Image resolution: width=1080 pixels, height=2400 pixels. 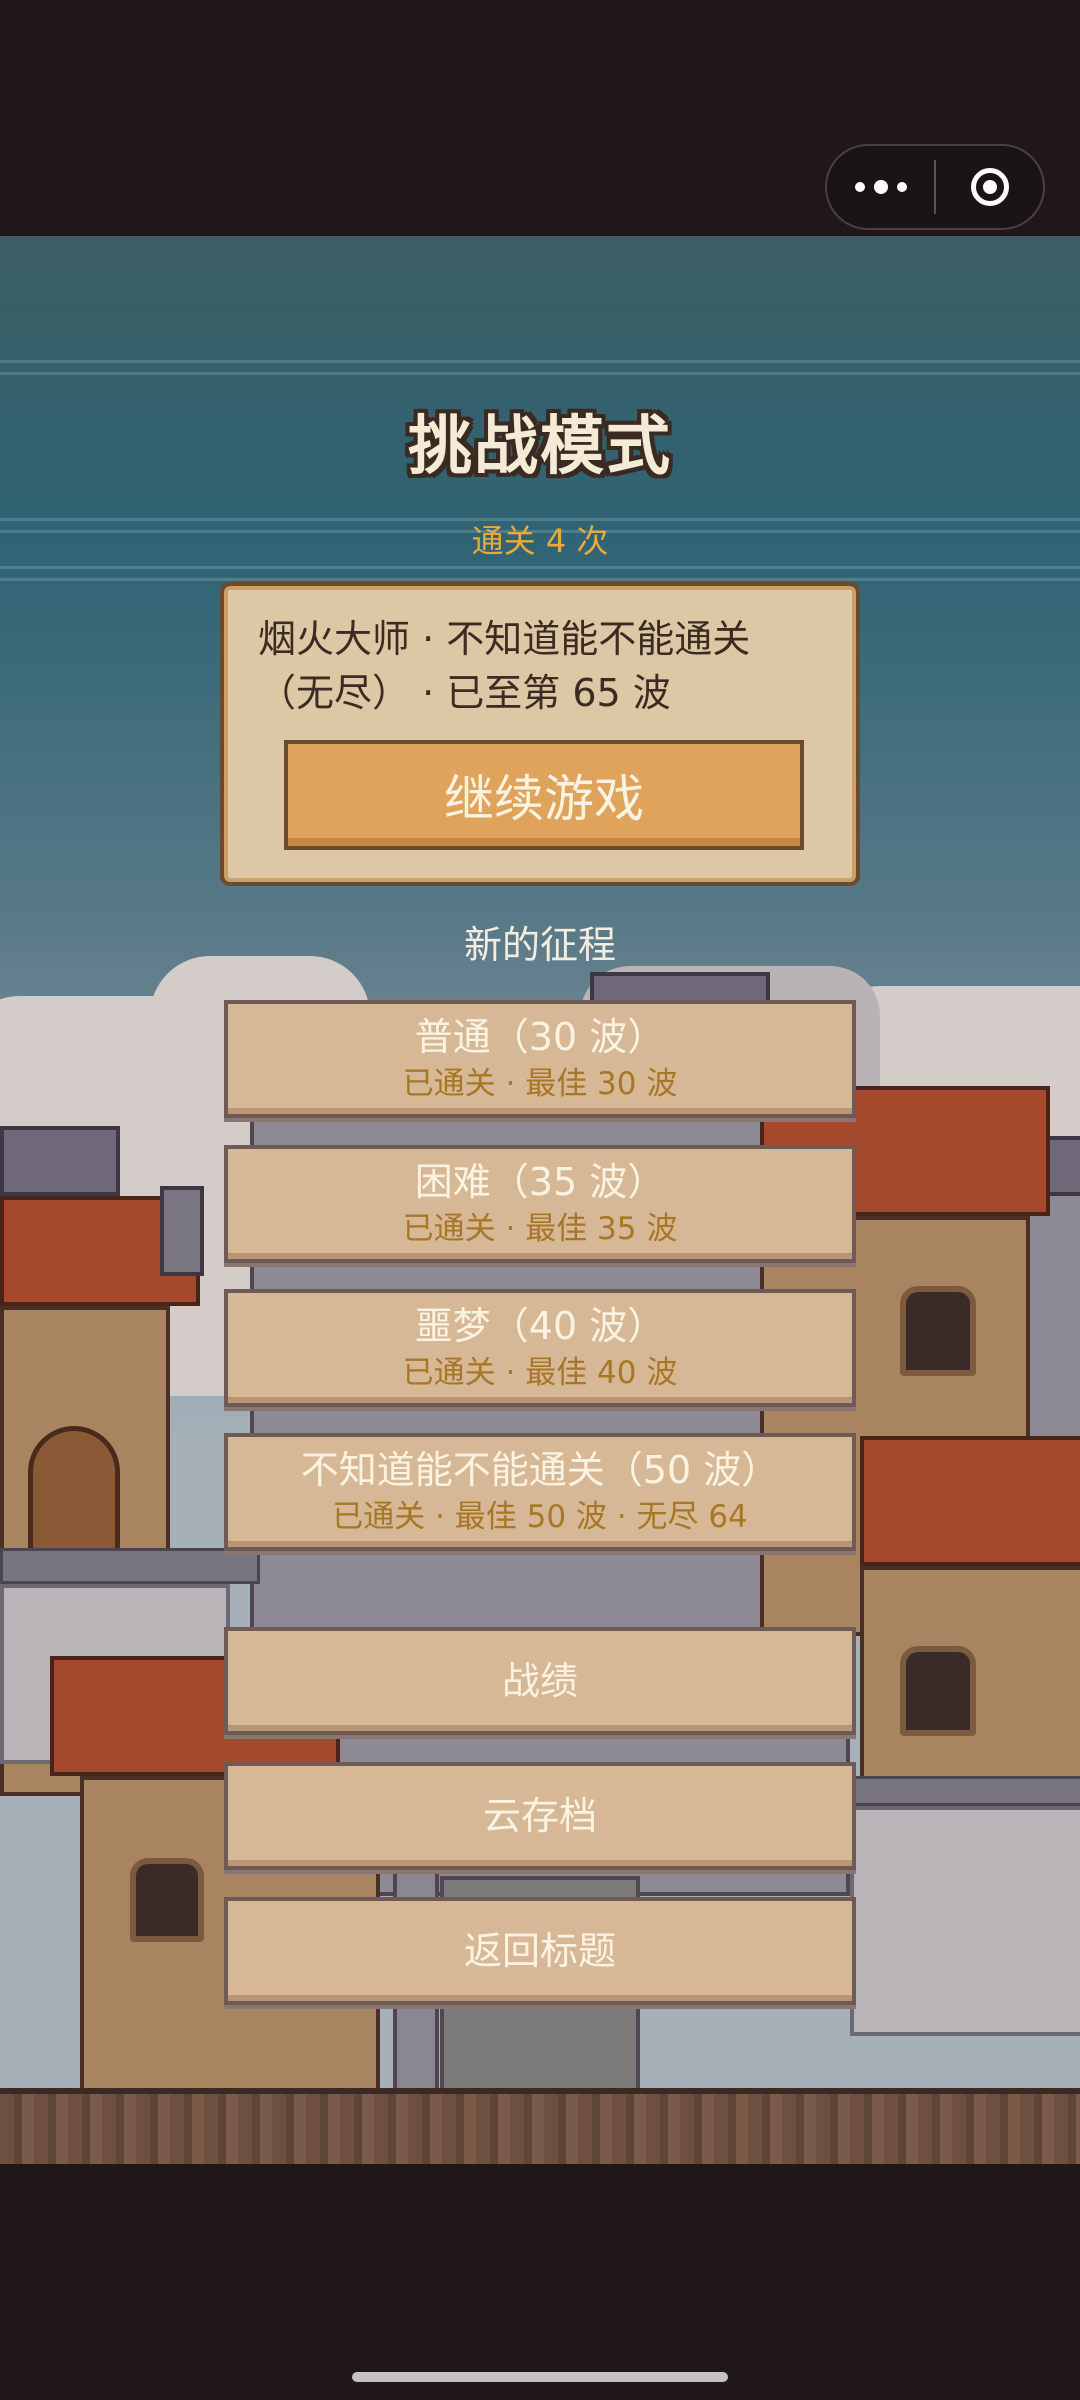 What do you see at coordinates (935, 187) in the screenshot?
I see `mini-program-capsule` at bounding box center [935, 187].